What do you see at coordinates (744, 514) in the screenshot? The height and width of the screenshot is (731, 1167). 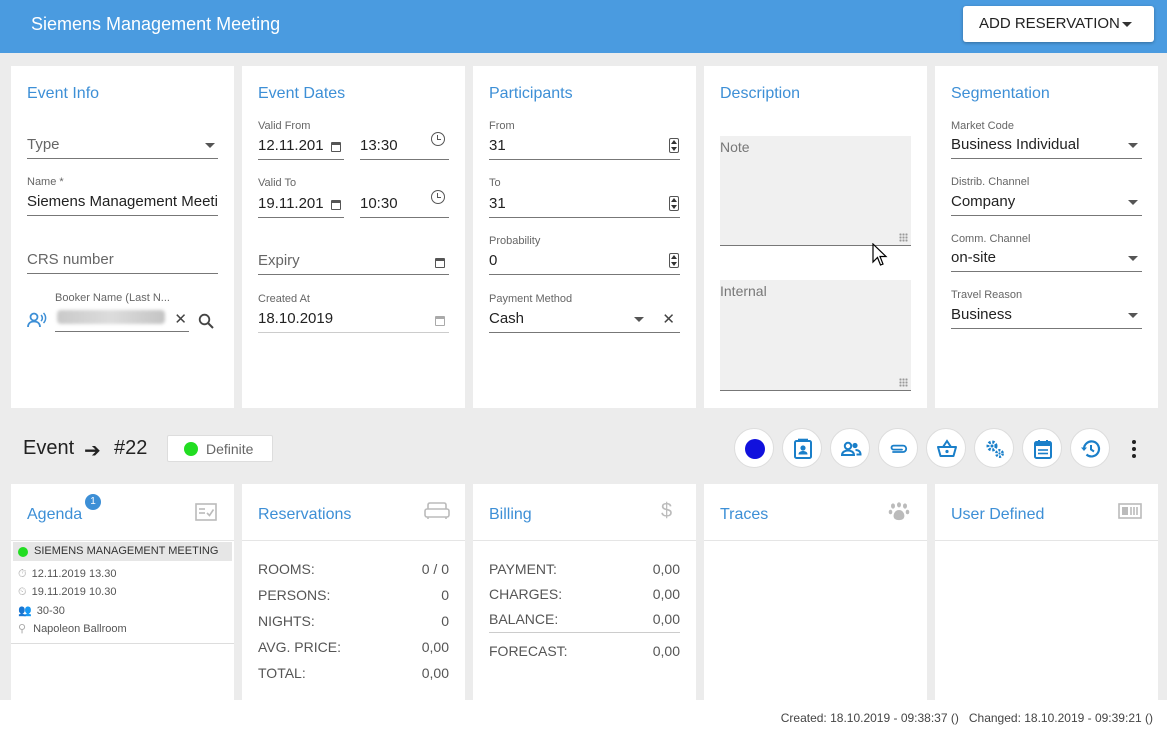 I see `traces-title: Traces` at bounding box center [744, 514].